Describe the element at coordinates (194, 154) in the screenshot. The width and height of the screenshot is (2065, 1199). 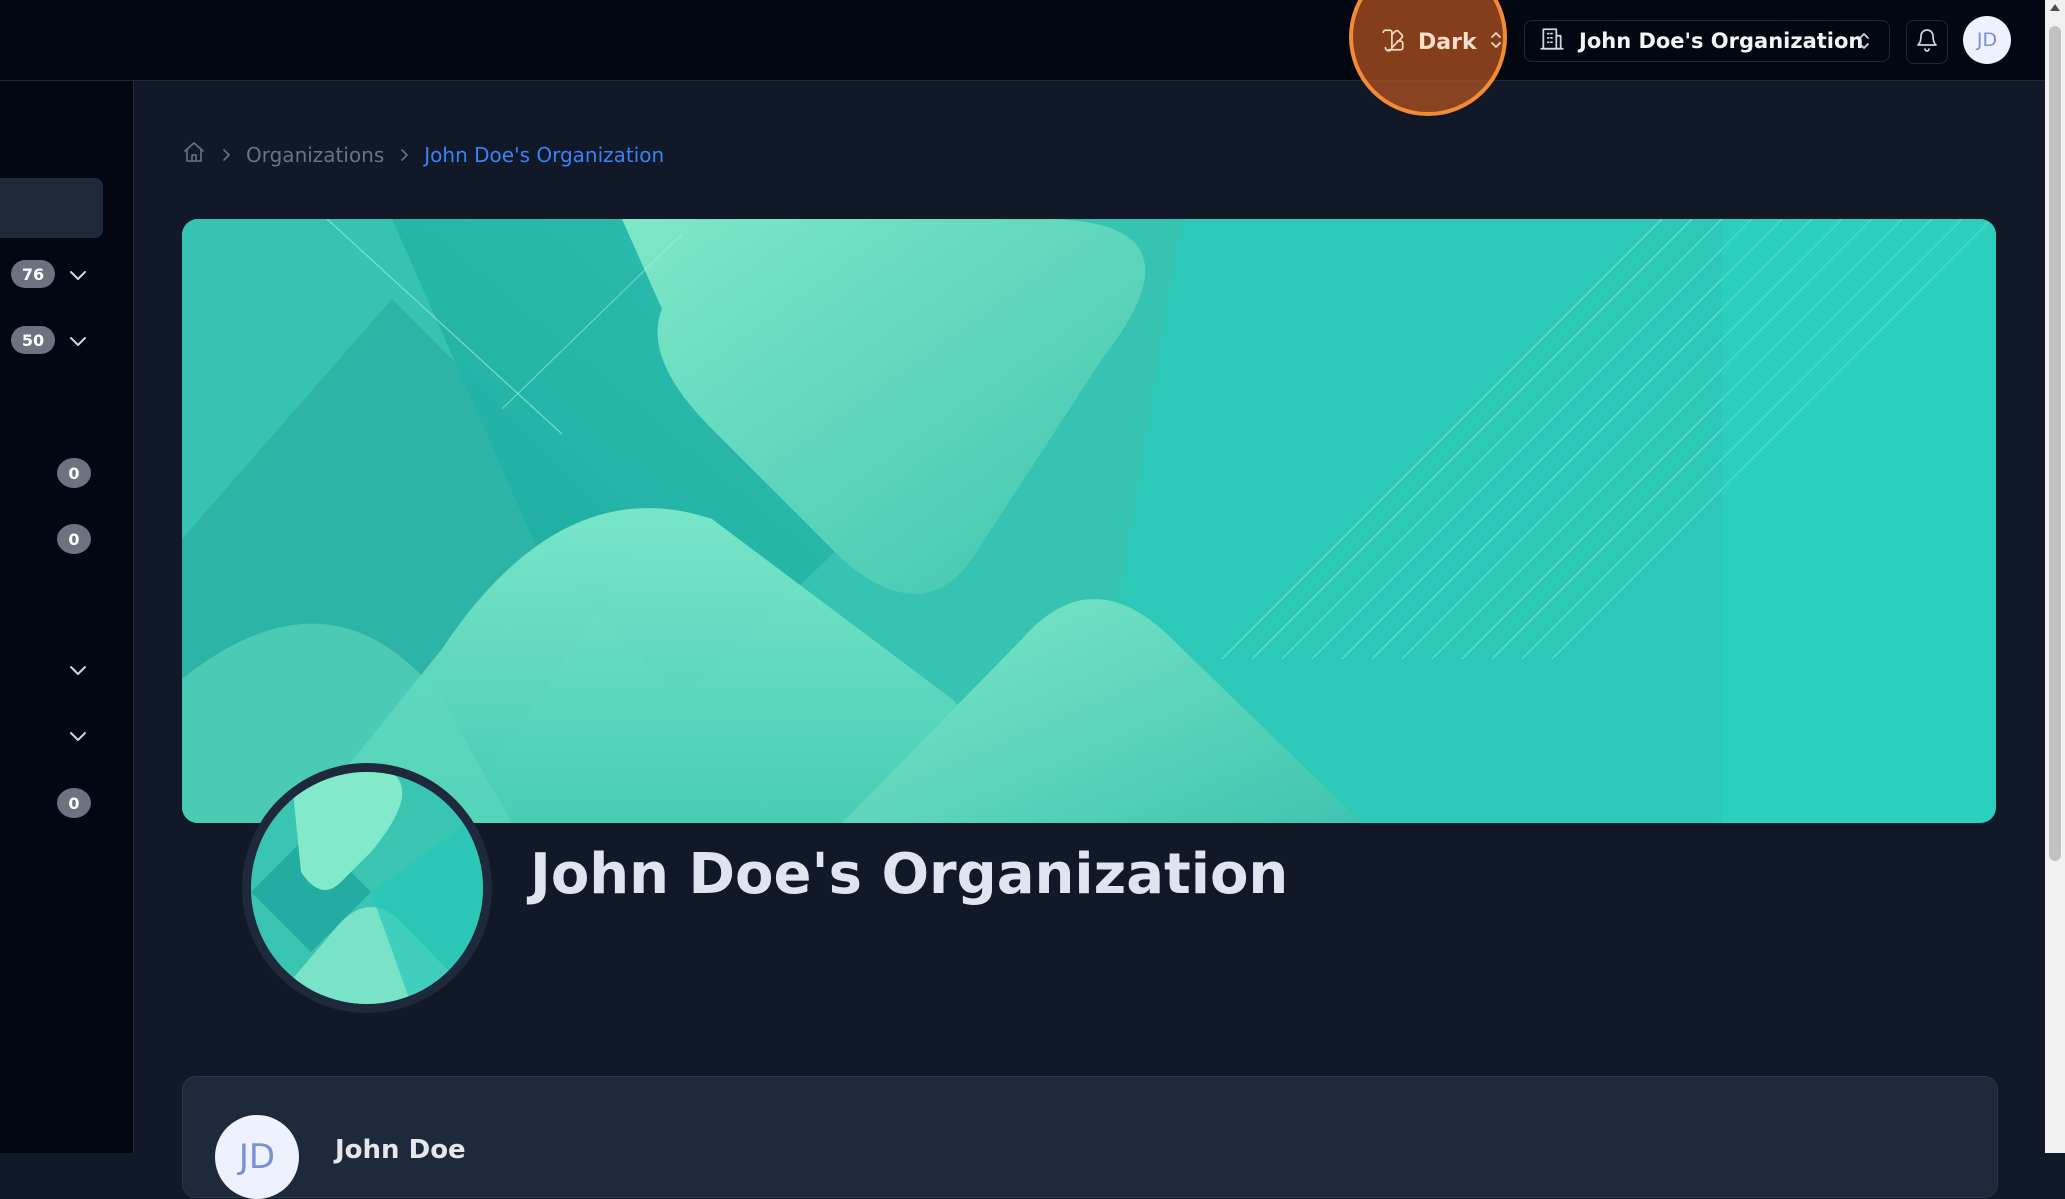
I see `home-icon` at that location.